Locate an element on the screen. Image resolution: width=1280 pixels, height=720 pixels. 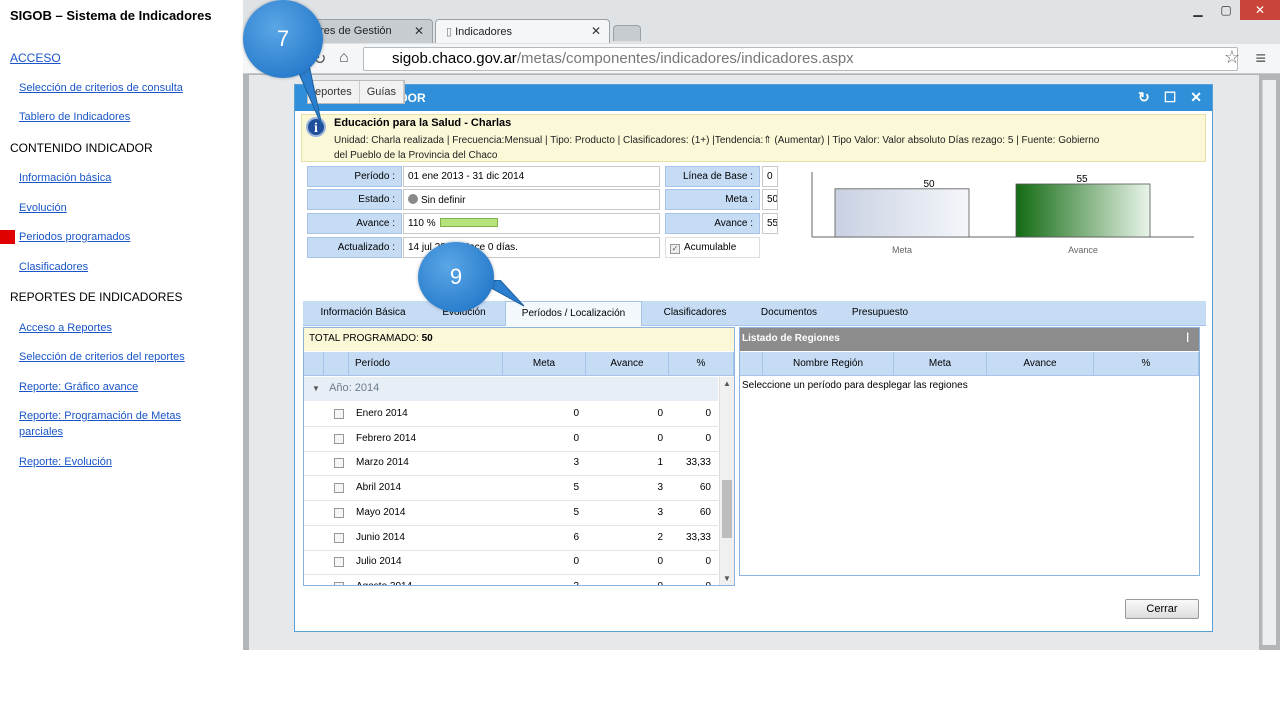
indicator-title: Educación para la Salud - Charlas is located at coordinates (423, 123).